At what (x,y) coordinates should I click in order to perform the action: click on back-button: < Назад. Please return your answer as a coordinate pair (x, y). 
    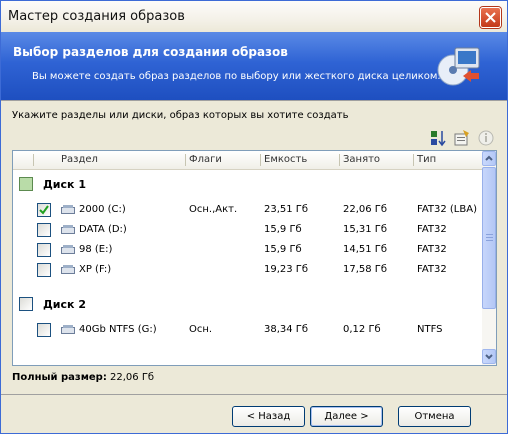
    Looking at the image, I should click on (268, 416).